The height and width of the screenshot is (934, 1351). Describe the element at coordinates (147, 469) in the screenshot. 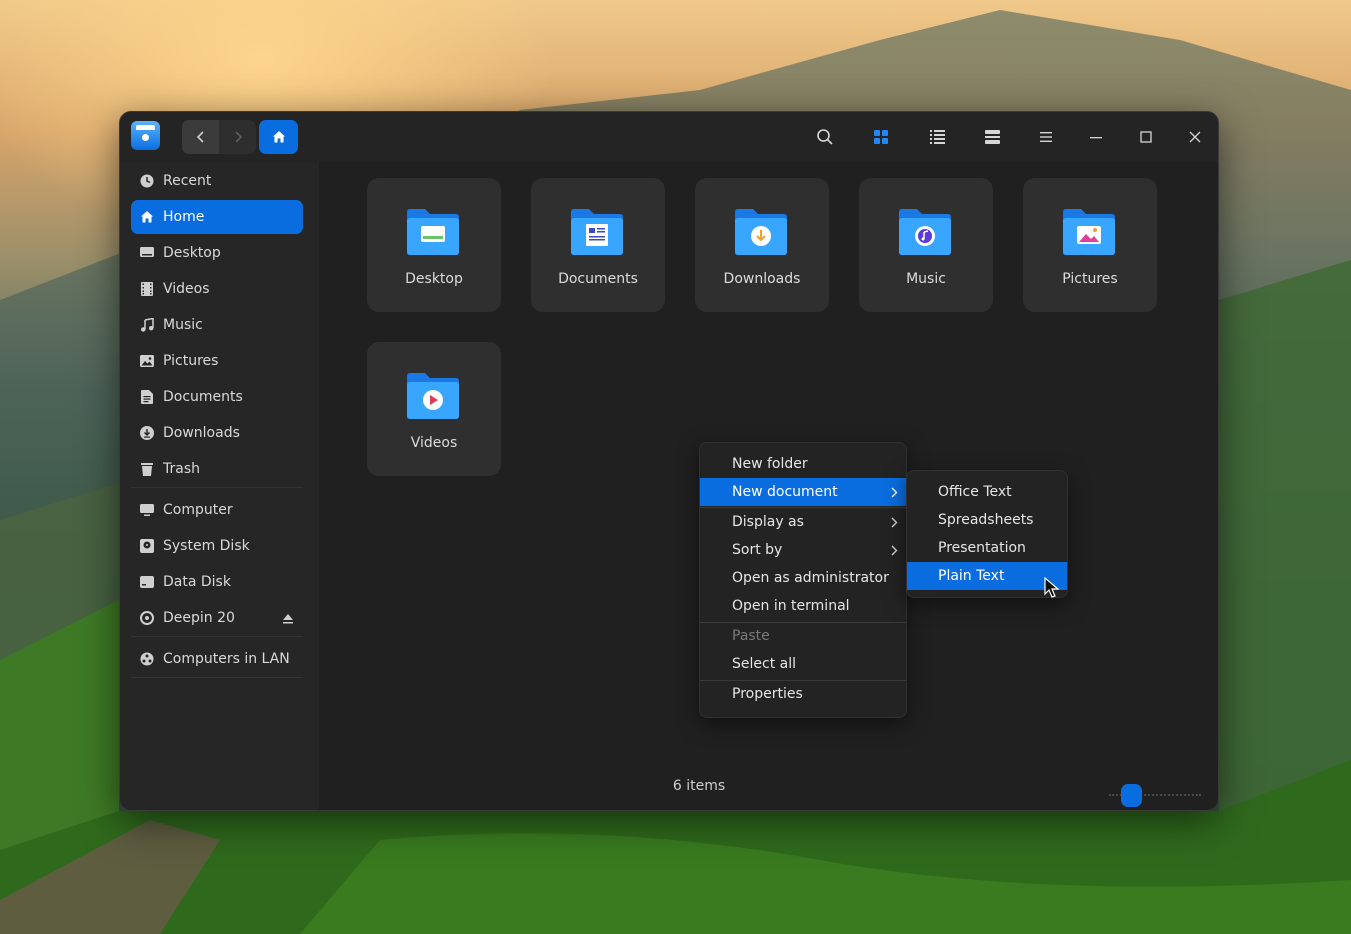

I see `trash-icon` at that location.